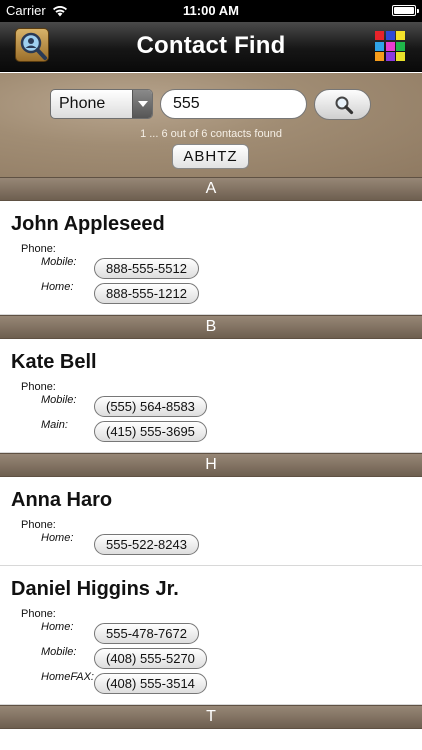  What do you see at coordinates (210, 156) in the screenshot?
I see `letter-index-bar: ABHTZ` at bounding box center [210, 156].